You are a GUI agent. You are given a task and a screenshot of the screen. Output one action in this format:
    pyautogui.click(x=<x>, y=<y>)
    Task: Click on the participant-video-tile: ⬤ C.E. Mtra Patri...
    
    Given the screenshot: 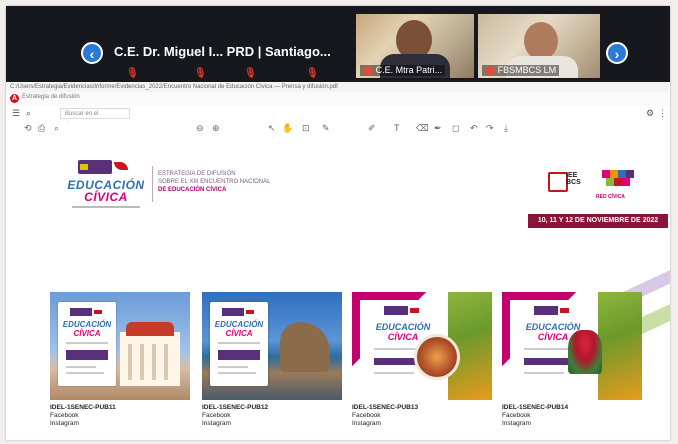 What is the action you would take?
    pyautogui.click(x=415, y=46)
    